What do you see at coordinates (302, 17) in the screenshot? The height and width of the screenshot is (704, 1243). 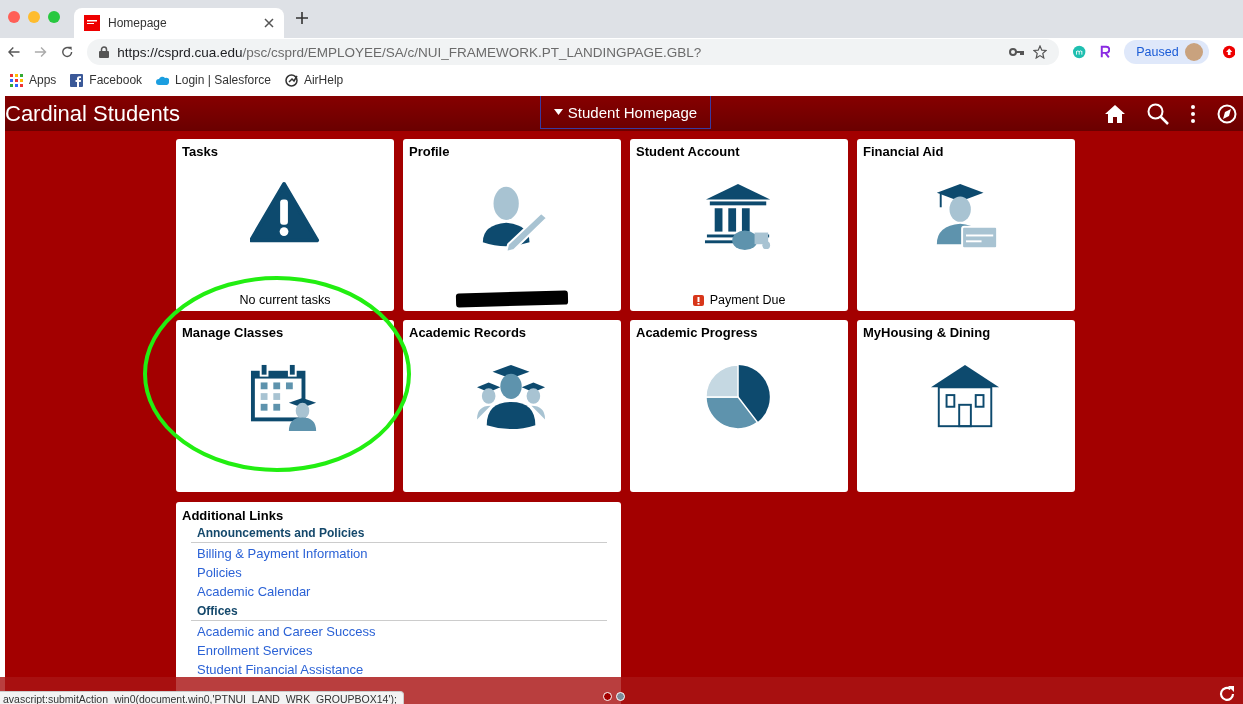 I see `new-tab-icon` at bounding box center [302, 17].